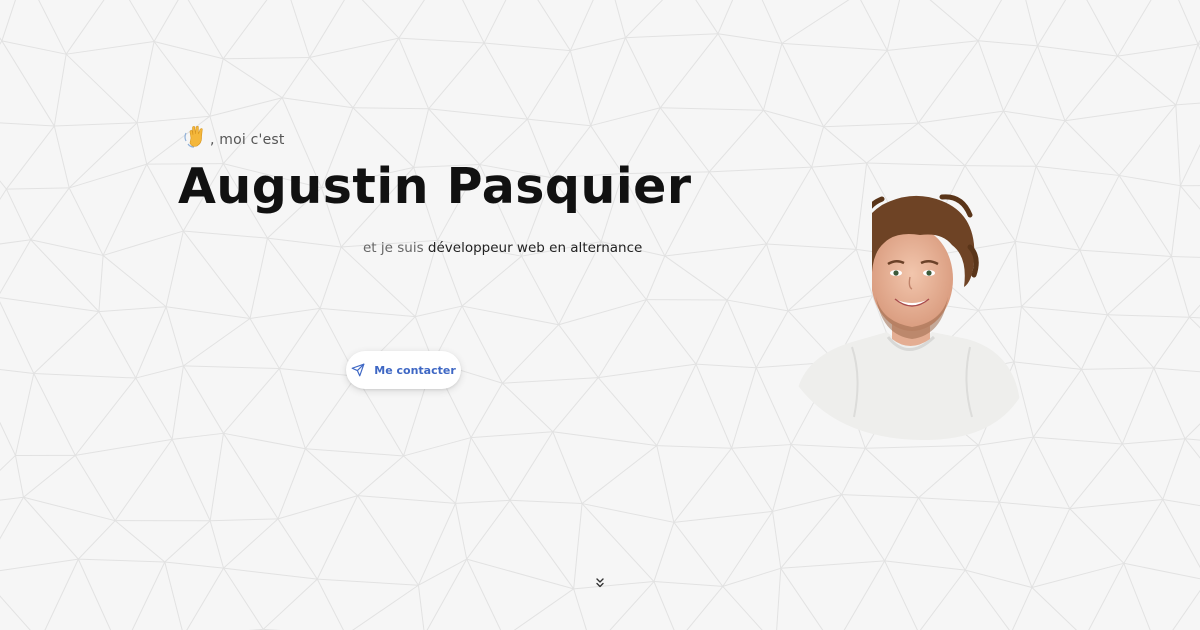  What do you see at coordinates (908, 317) in the screenshot?
I see `portrait-photo` at bounding box center [908, 317].